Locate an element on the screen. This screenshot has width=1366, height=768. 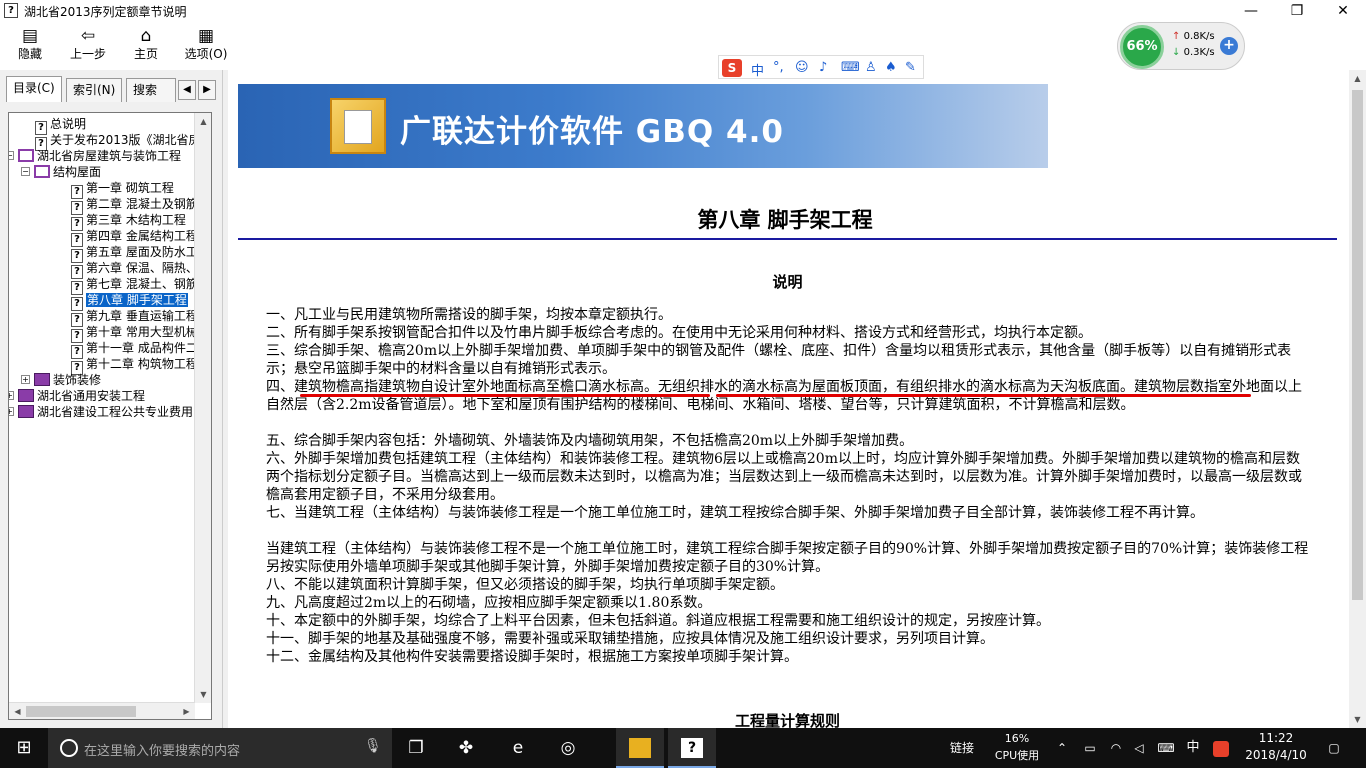
microphone-icon: 🎙︎ is located at coordinates (373, 746).